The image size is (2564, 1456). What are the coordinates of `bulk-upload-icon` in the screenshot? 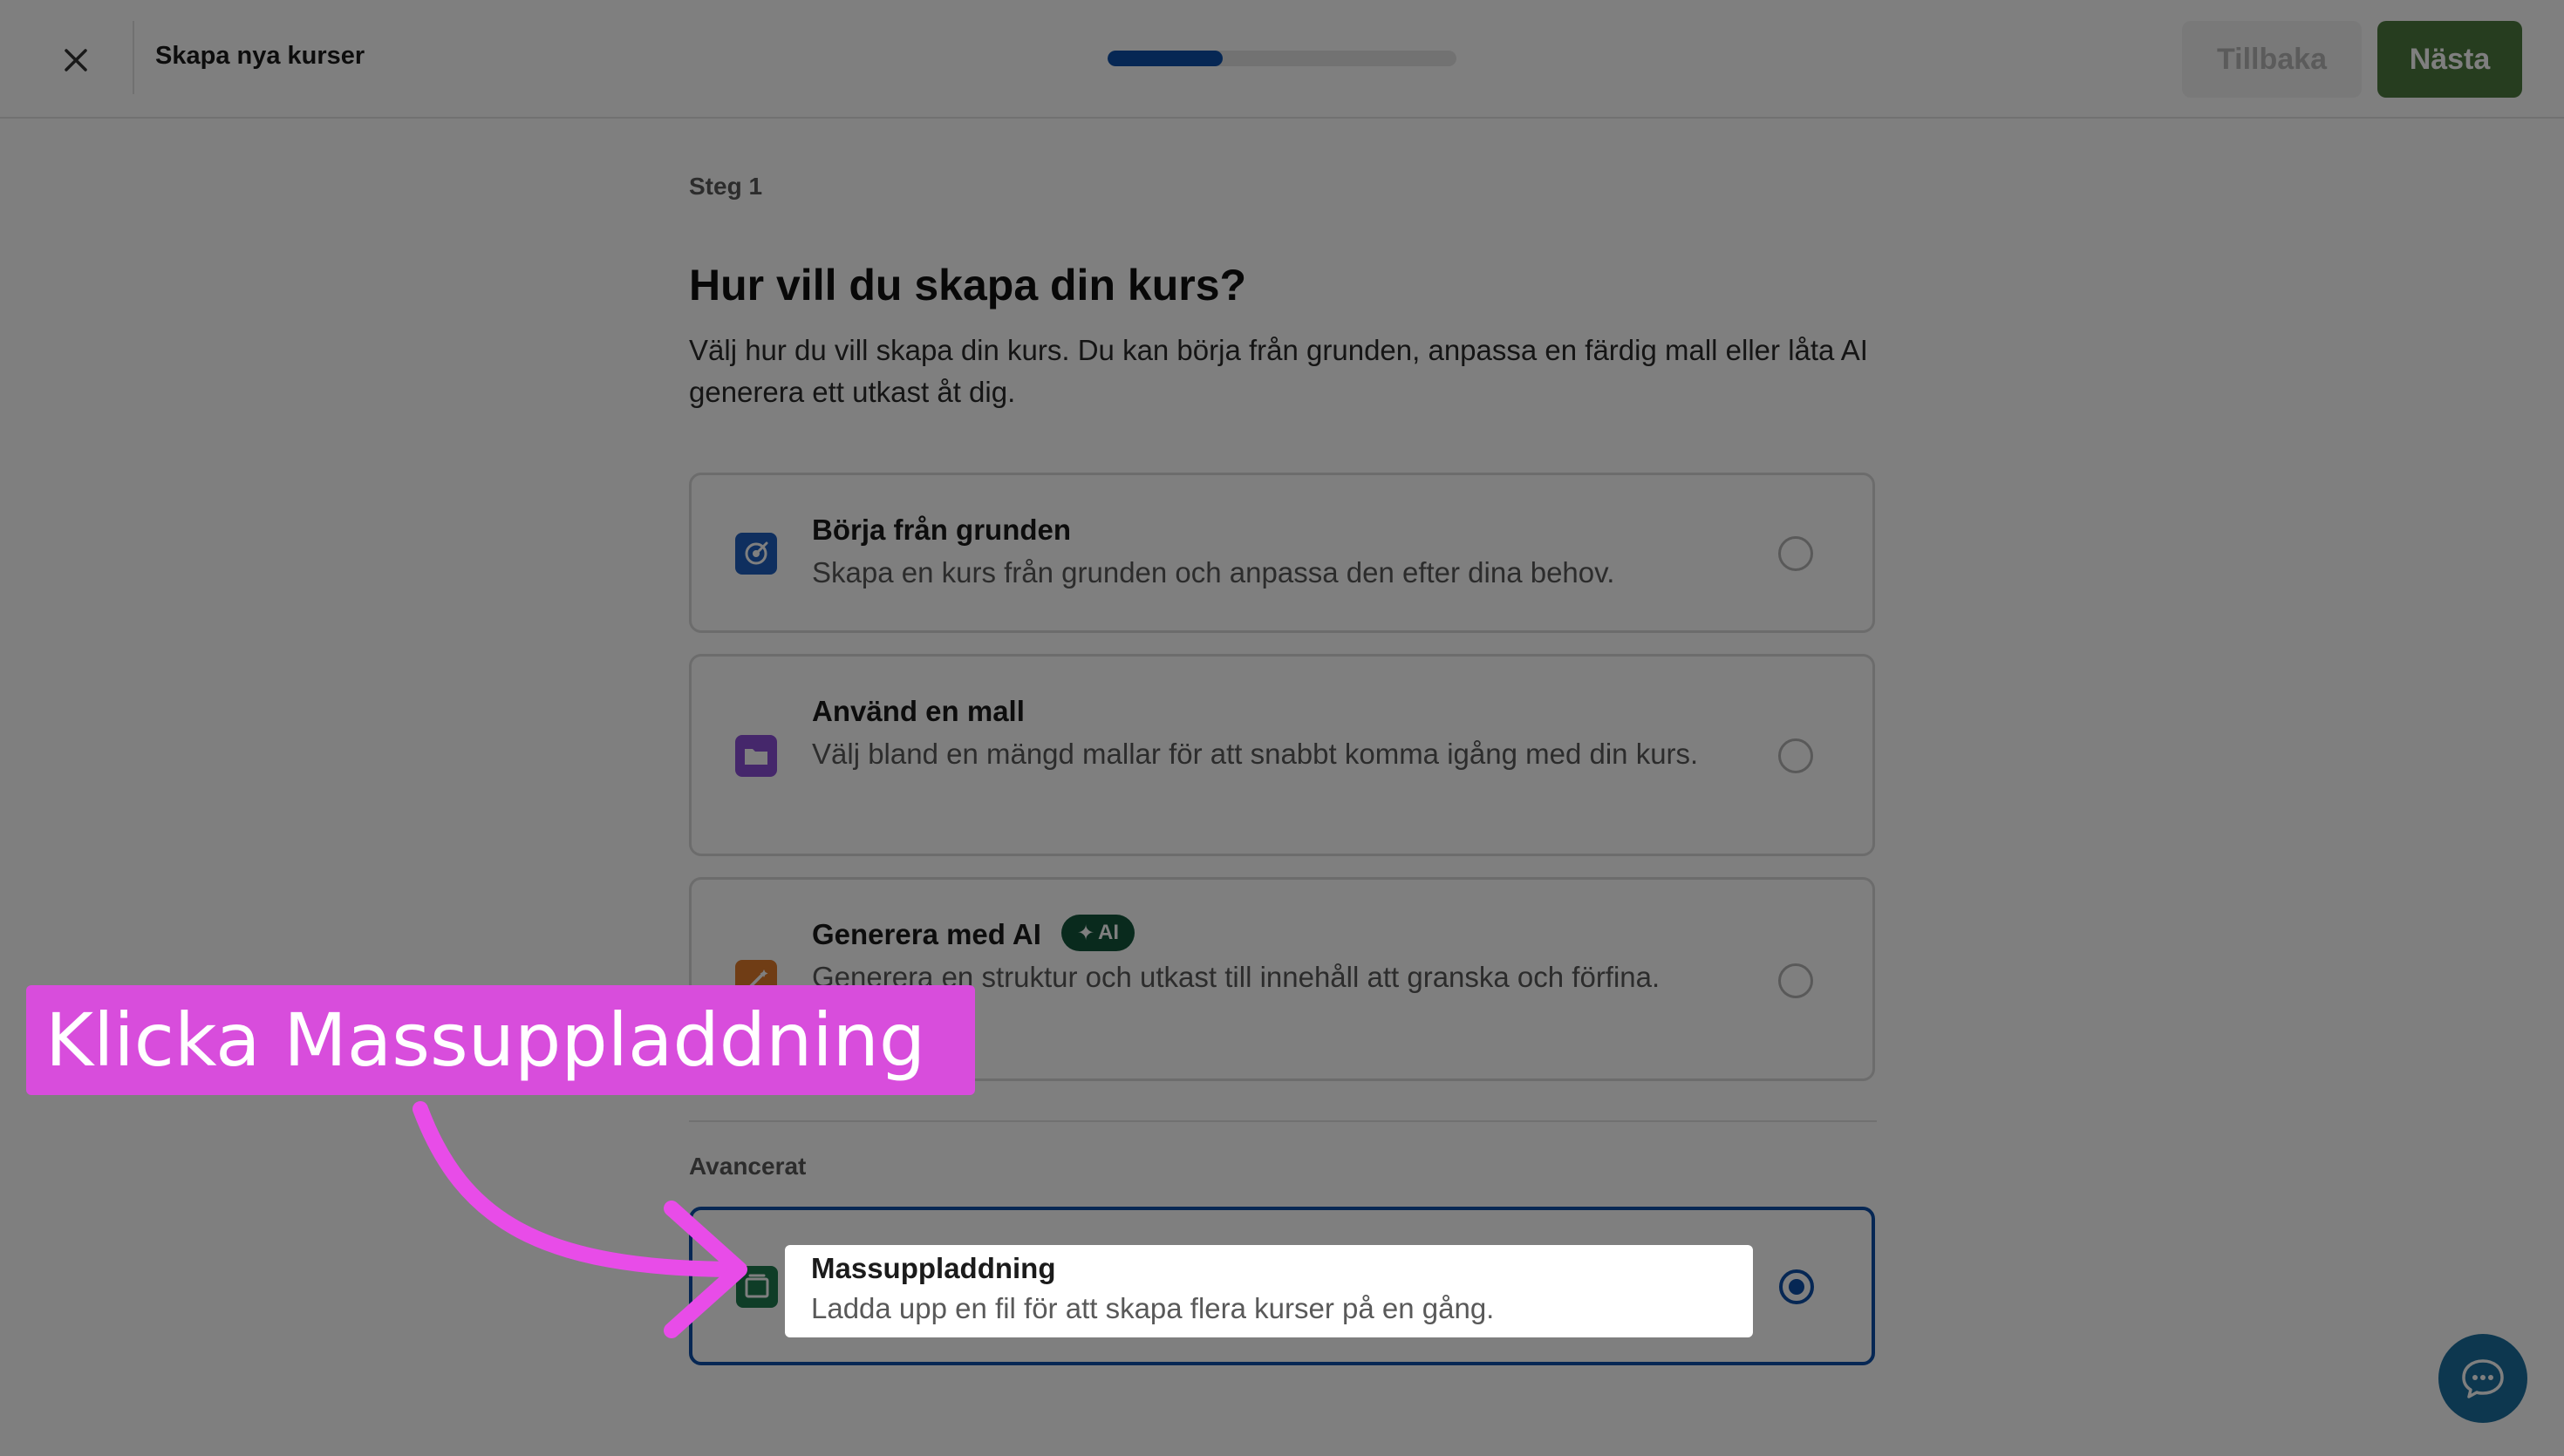 It's located at (757, 1287).